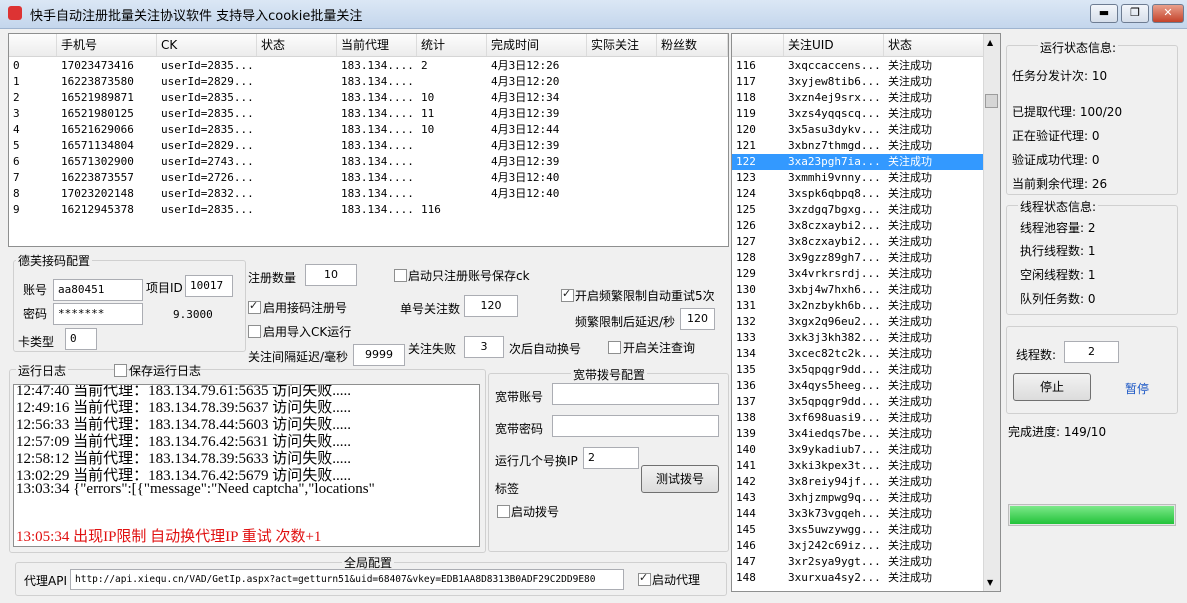 Image resolution: width=1187 pixels, height=603 pixels. Describe the element at coordinates (857, 194) in the screenshot. I see `list-item: 124 3xspk6qbpq8... 关注成功` at that location.